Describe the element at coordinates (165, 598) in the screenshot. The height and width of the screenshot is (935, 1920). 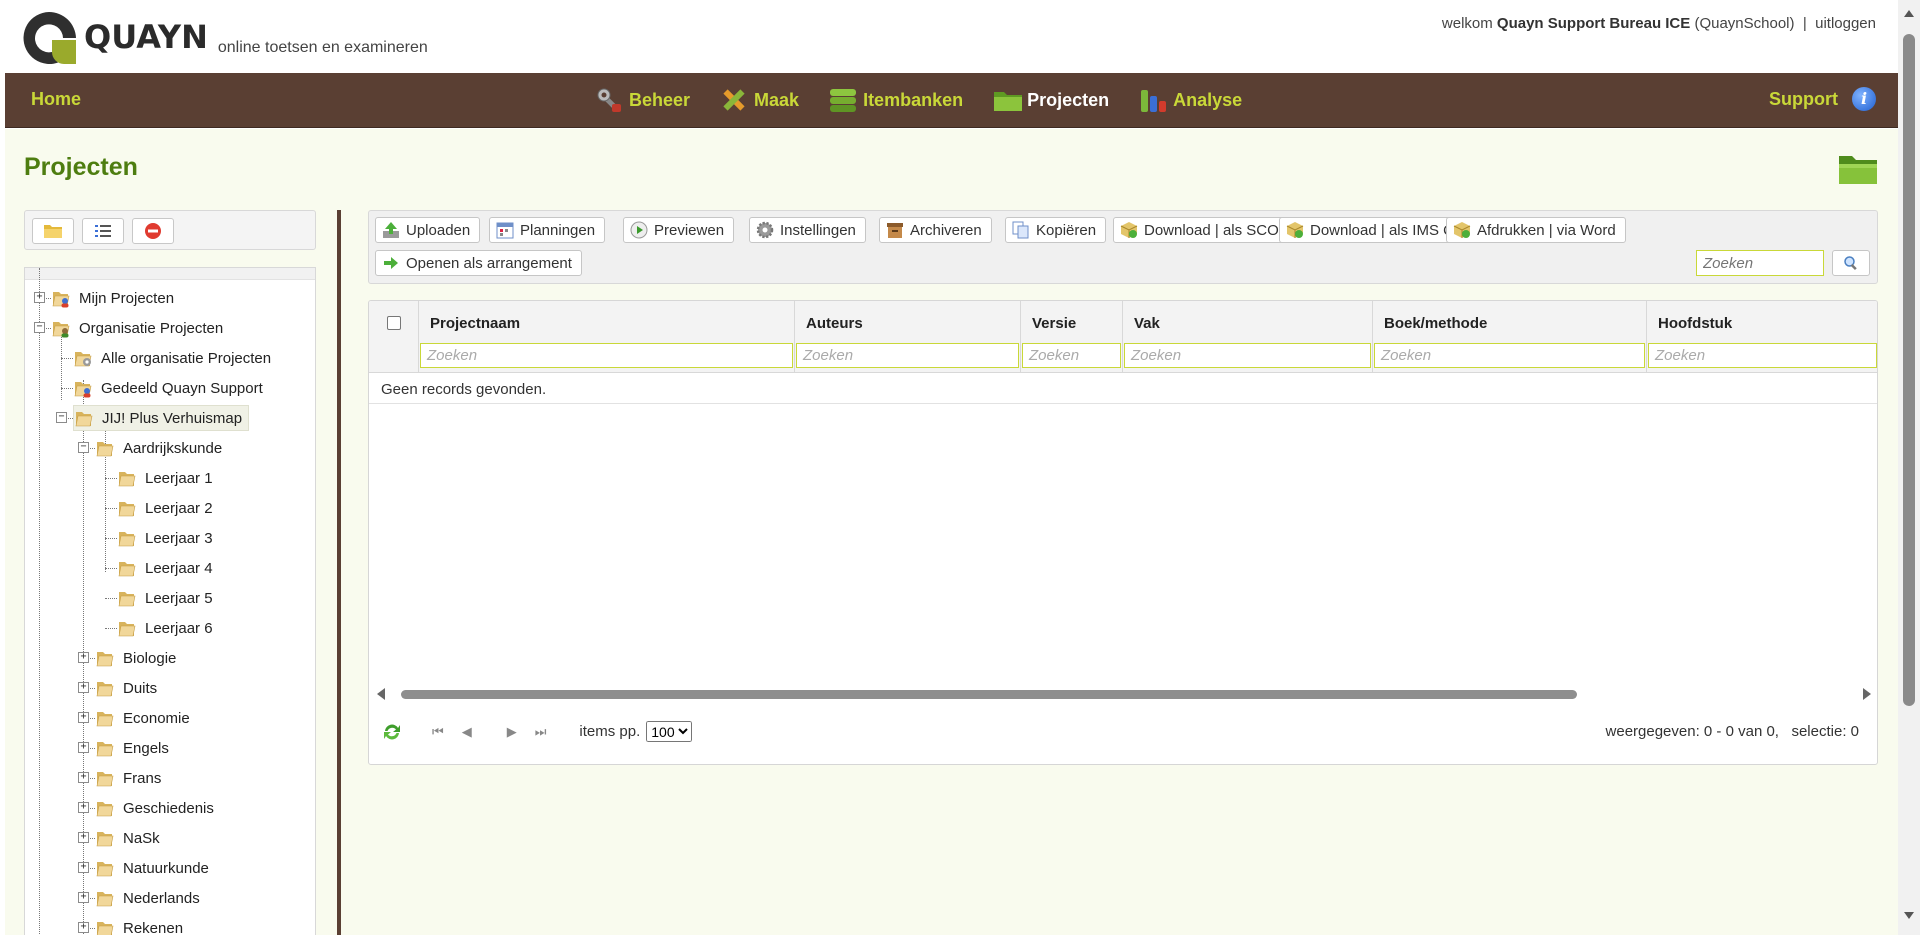
I see `tree-node: Leerjaar 5` at that location.